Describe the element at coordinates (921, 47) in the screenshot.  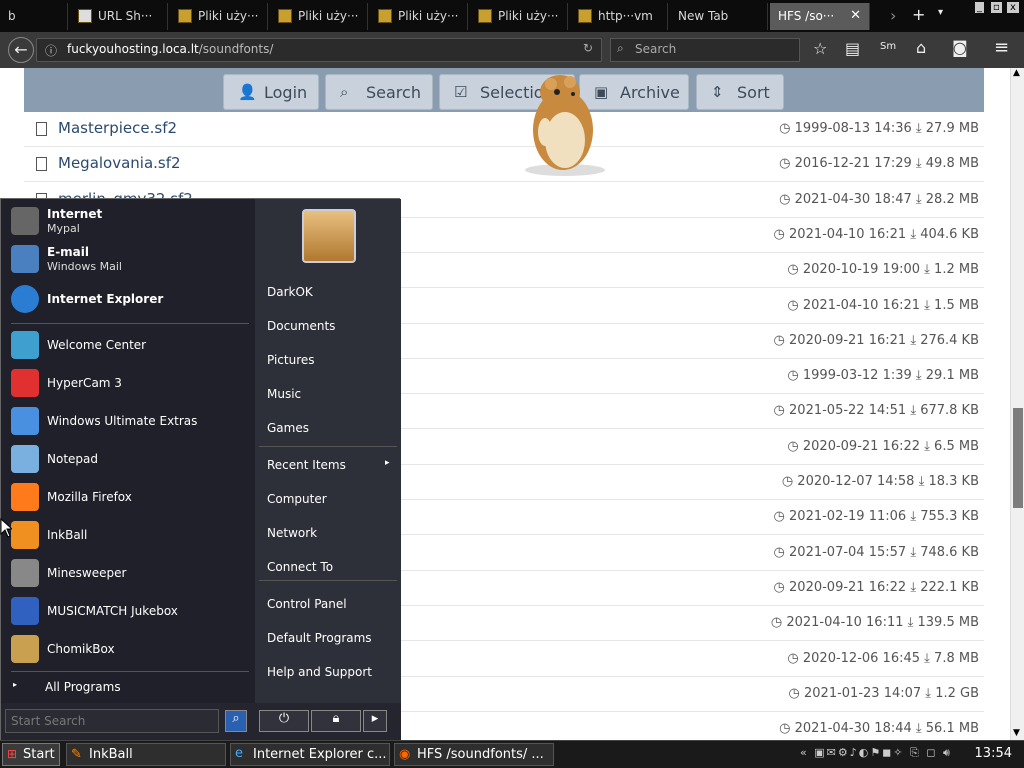
I see `home-icon: ⌂` at that location.